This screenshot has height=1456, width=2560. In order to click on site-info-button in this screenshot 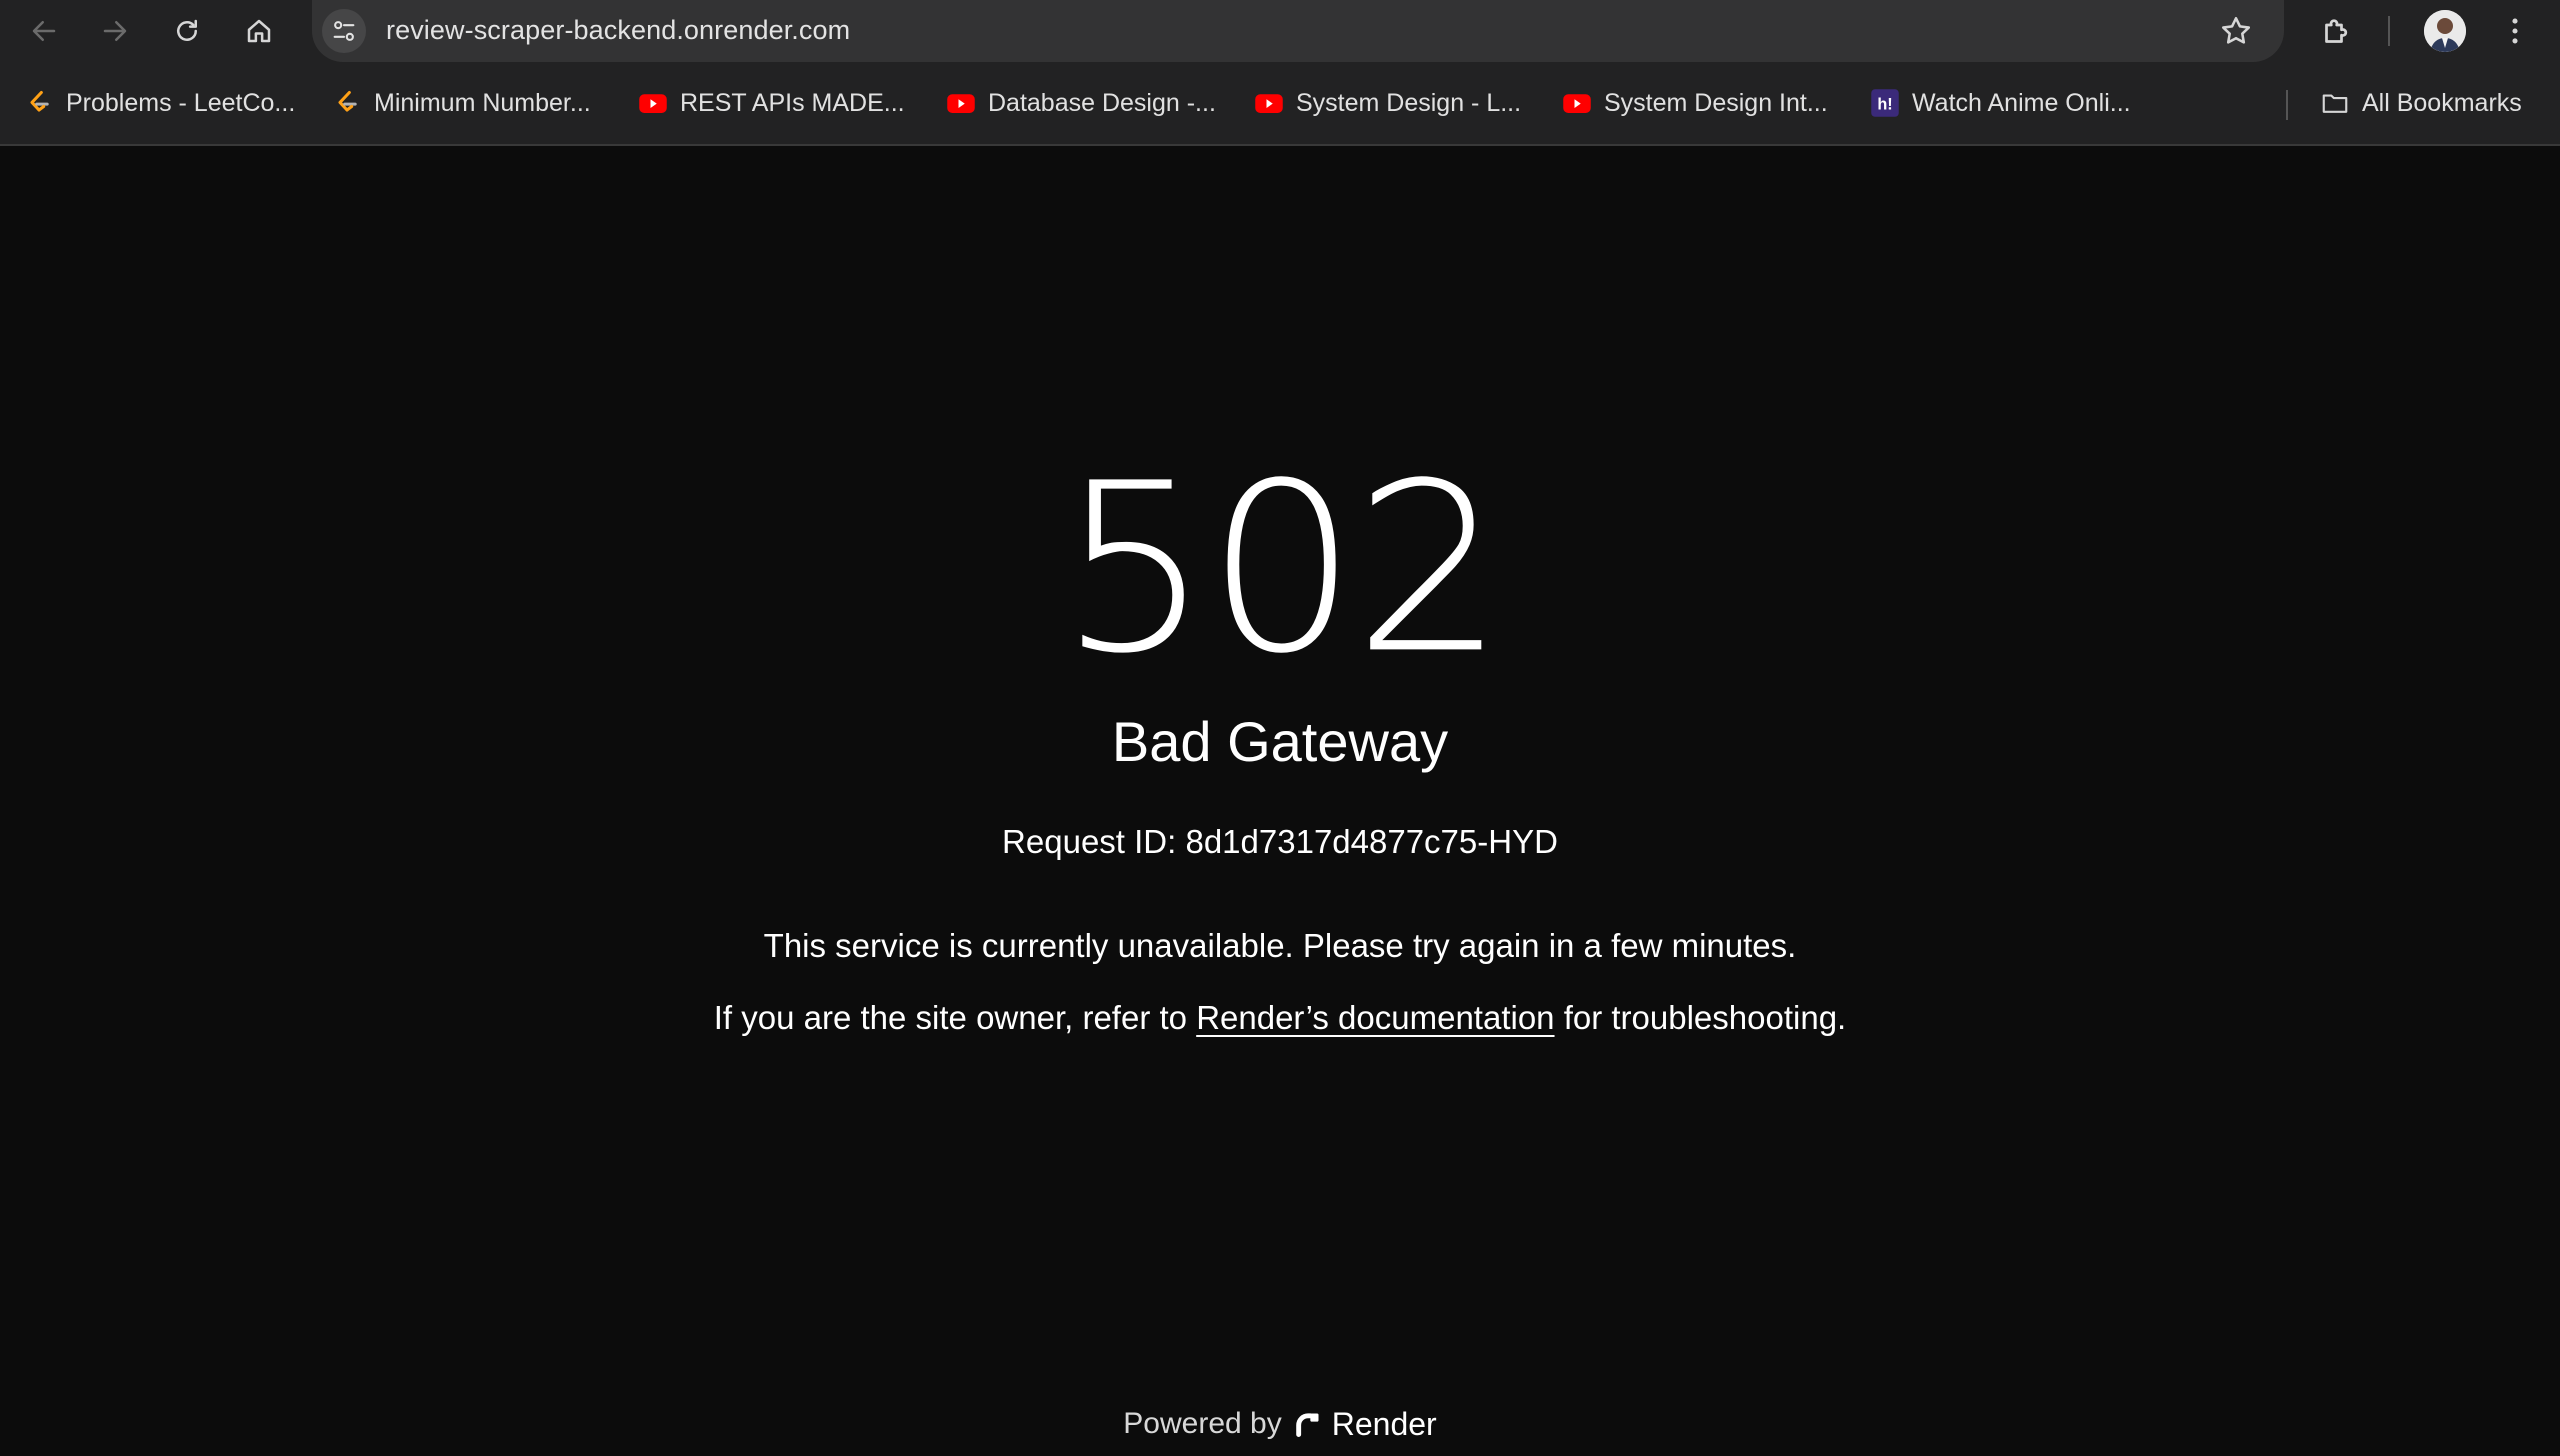, I will do `click(344, 31)`.